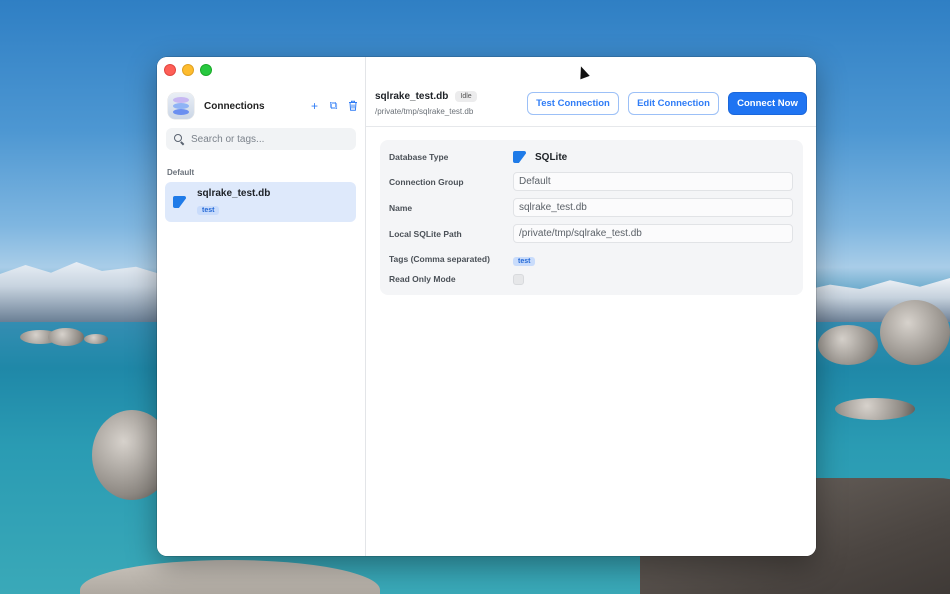 Image resolution: width=950 pixels, height=594 pixels. What do you see at coordinates (673, 103) in the screenshot?
I see `edit-connection-button: Edit Connection` at bounding box center [673, 103].